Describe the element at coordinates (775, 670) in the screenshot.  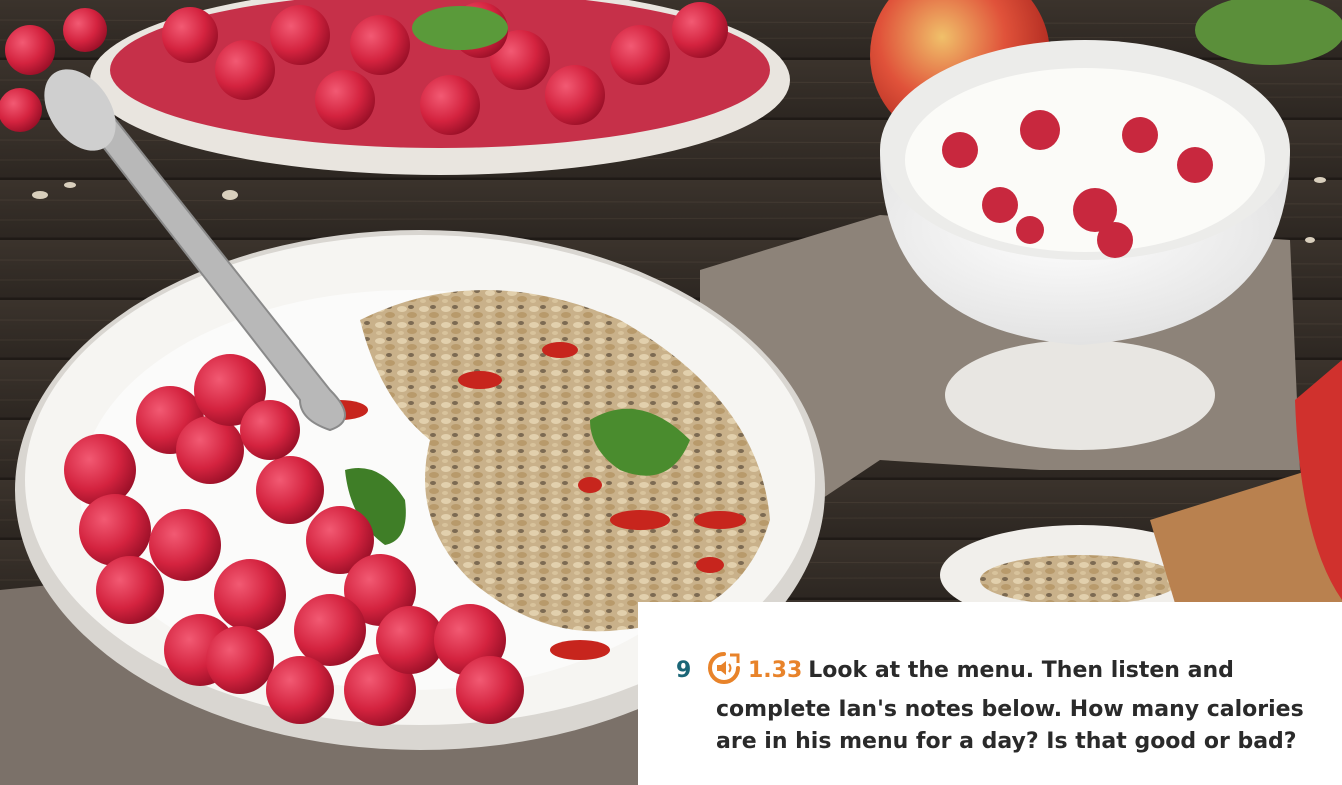
I see `track-number: 1.33` at that location.